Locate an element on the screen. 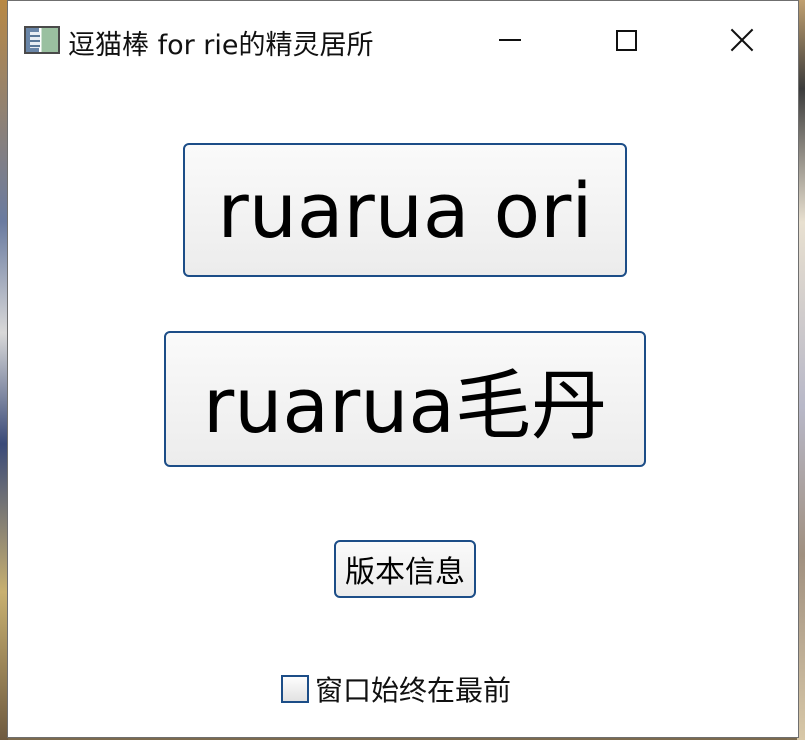  maximize-button is located at coordinates (626, 40).